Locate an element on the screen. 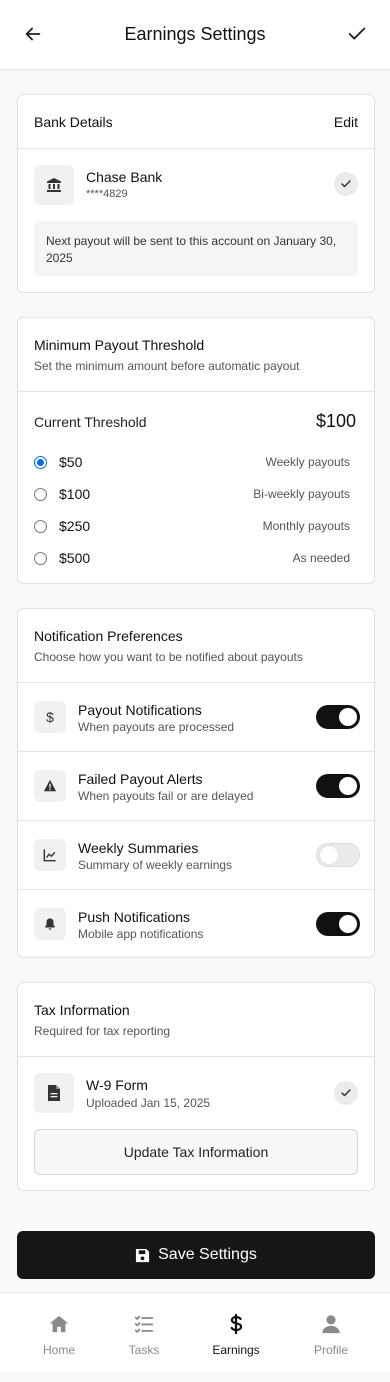 The height and width of the screenshot is (1382, 390). bank-icon is located at coordinates (54, 185).